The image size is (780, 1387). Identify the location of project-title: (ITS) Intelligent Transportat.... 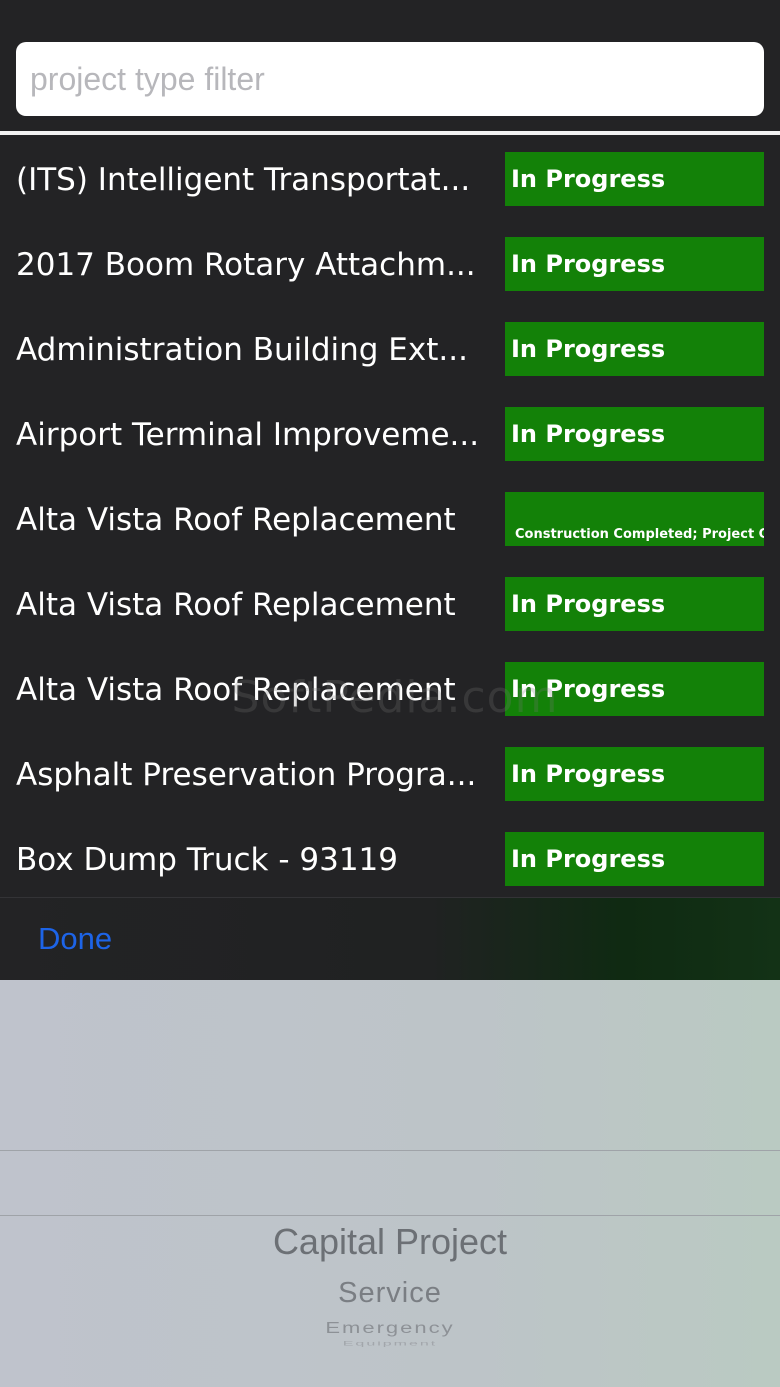
(243, 180).